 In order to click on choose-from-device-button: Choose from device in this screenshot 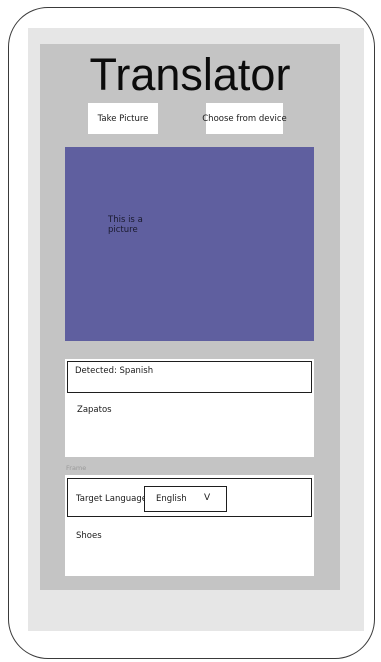, I will do `click(244, 118)`.